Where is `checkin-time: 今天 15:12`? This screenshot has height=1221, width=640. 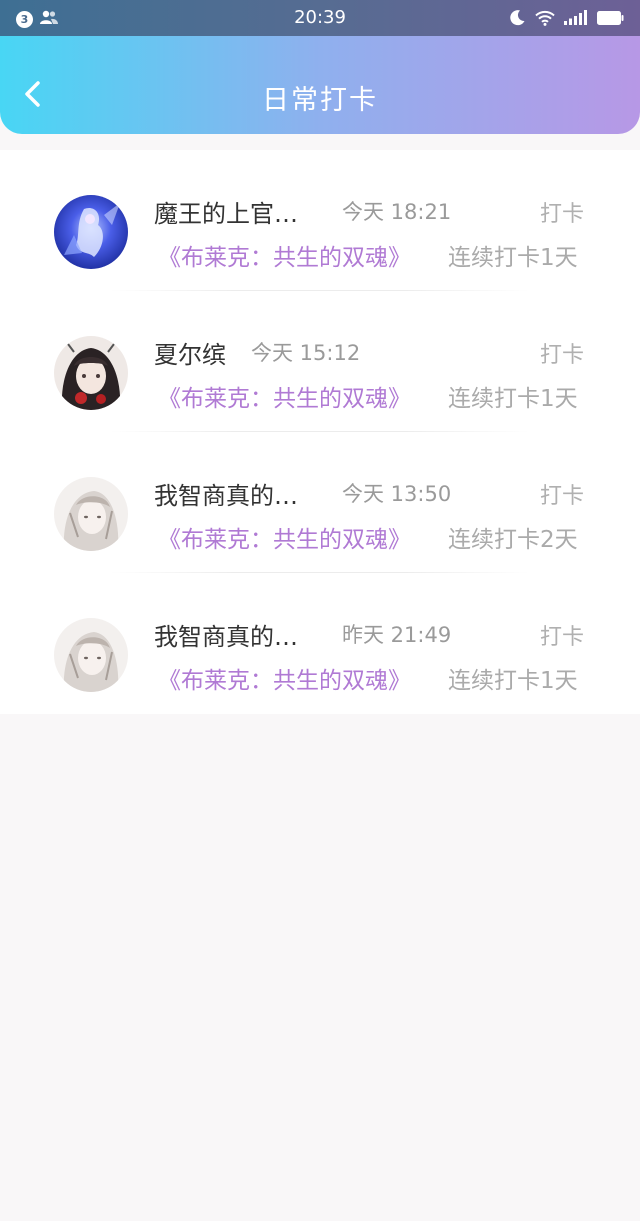
checkin-time: 今天 15:12 is located at coordinates (306, 353).